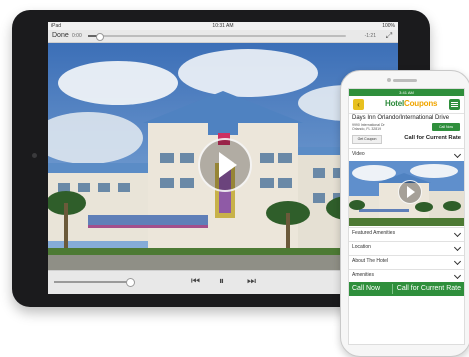  What do you see at coordinates (406, 261) in the screenshot?
I see `section-about: About The Hotel` at bounding box center [406, 261].